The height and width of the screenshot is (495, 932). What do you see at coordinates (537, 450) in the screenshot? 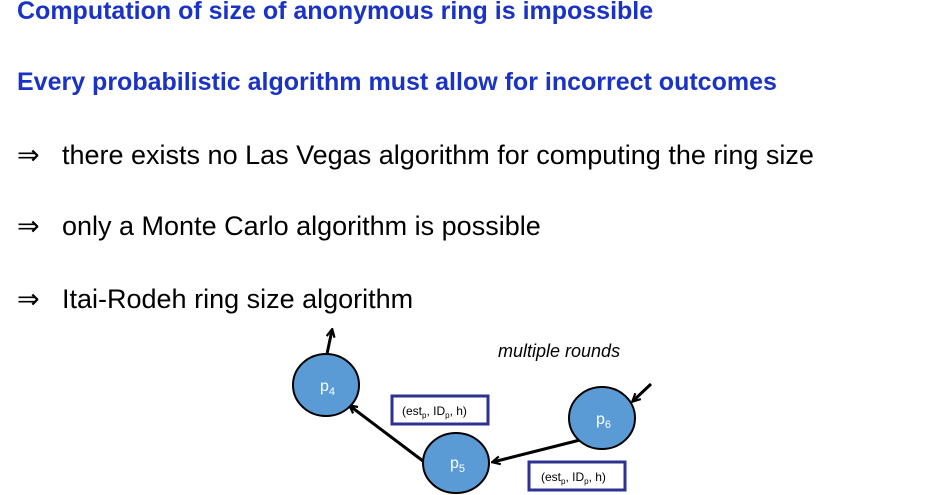
I see `arrow-p6-to-p5` at bounding box center [537, 450].